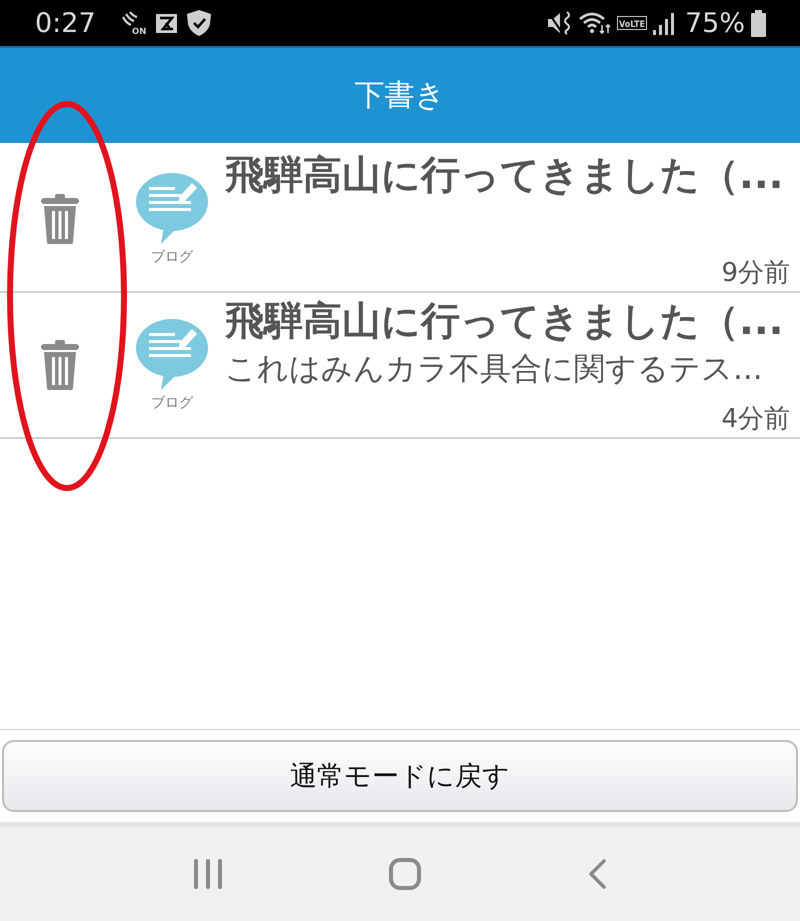  What do you see at coordinates (758, 23) in the screenshot?
I see `battery-icon` at bounding box center [758, 23].